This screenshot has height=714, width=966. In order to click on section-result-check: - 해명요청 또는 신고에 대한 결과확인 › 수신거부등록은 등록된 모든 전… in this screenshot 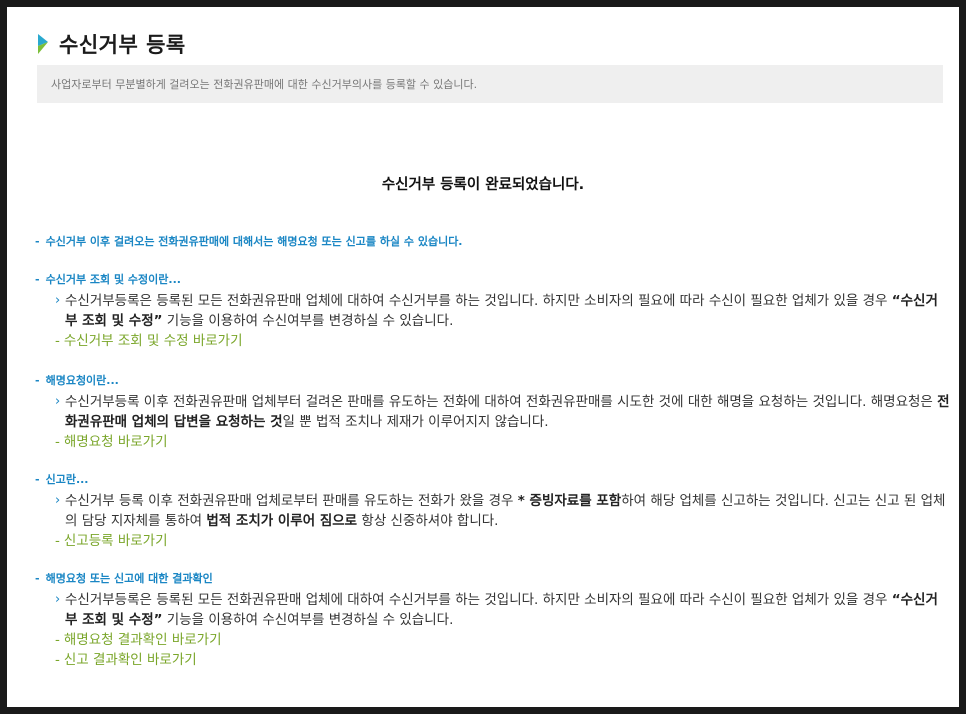, I will do `click(492, 619)`.